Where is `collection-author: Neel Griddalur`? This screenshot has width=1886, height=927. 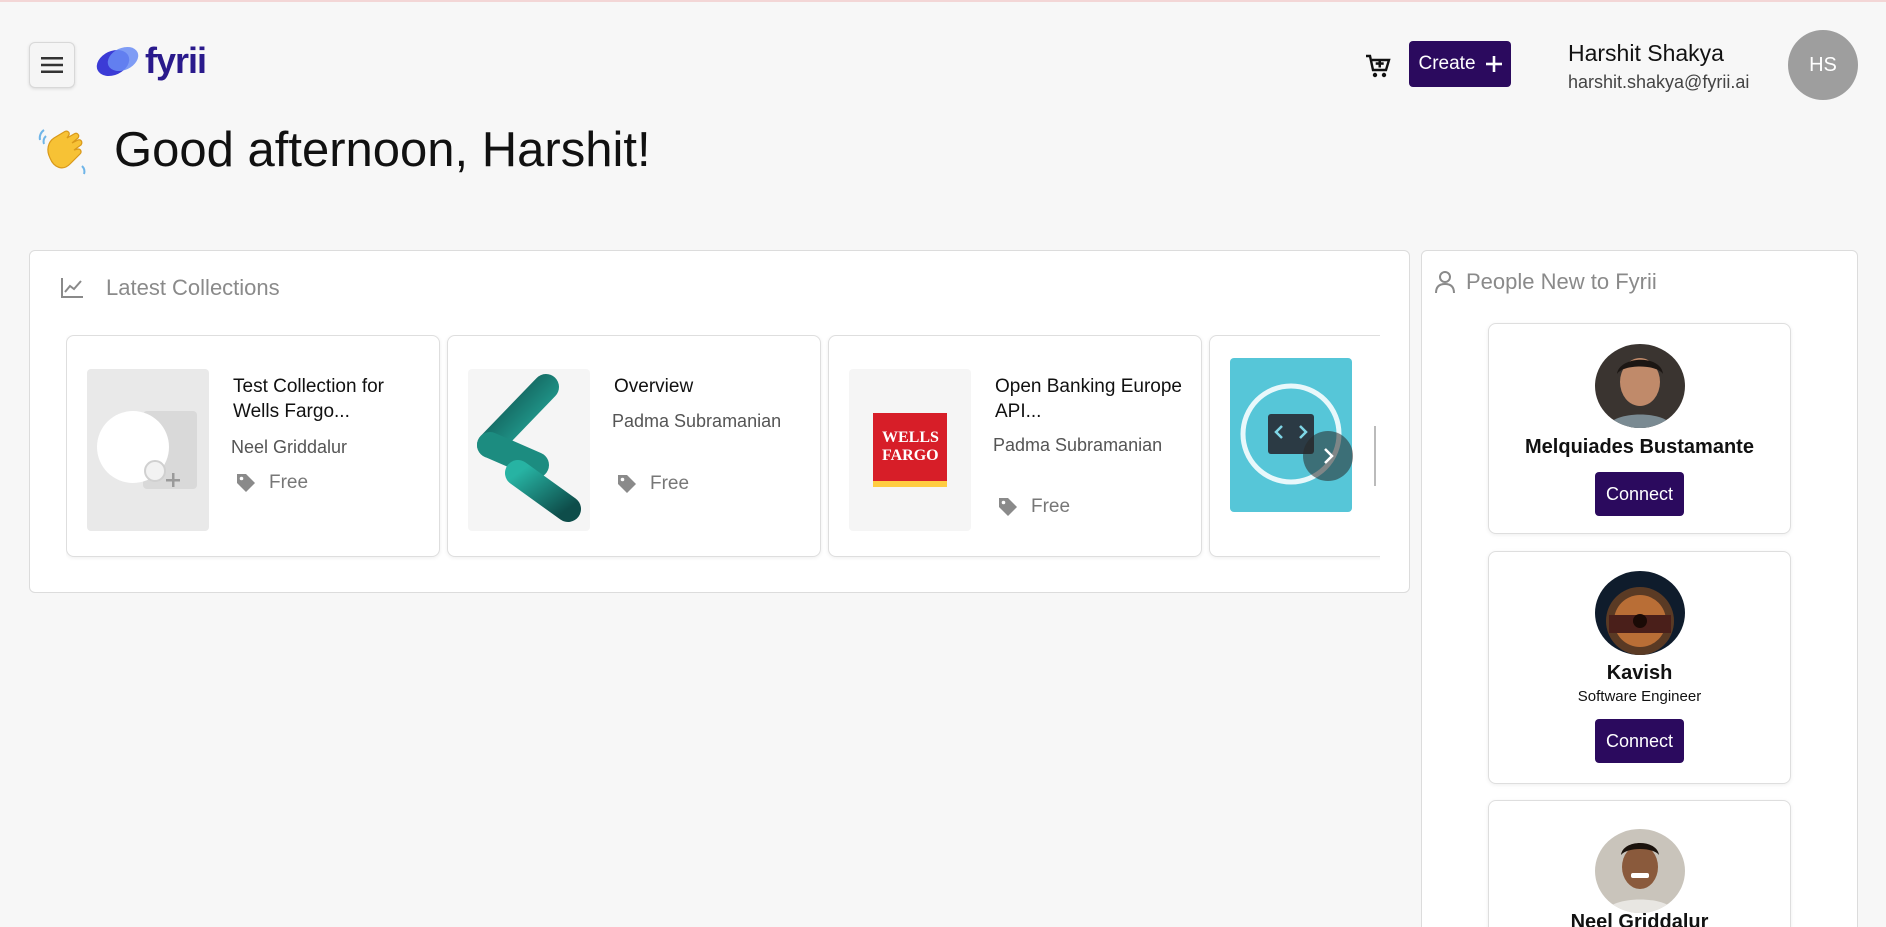 collection-author: Neel Griddalur is located at coordinates (289, 447).